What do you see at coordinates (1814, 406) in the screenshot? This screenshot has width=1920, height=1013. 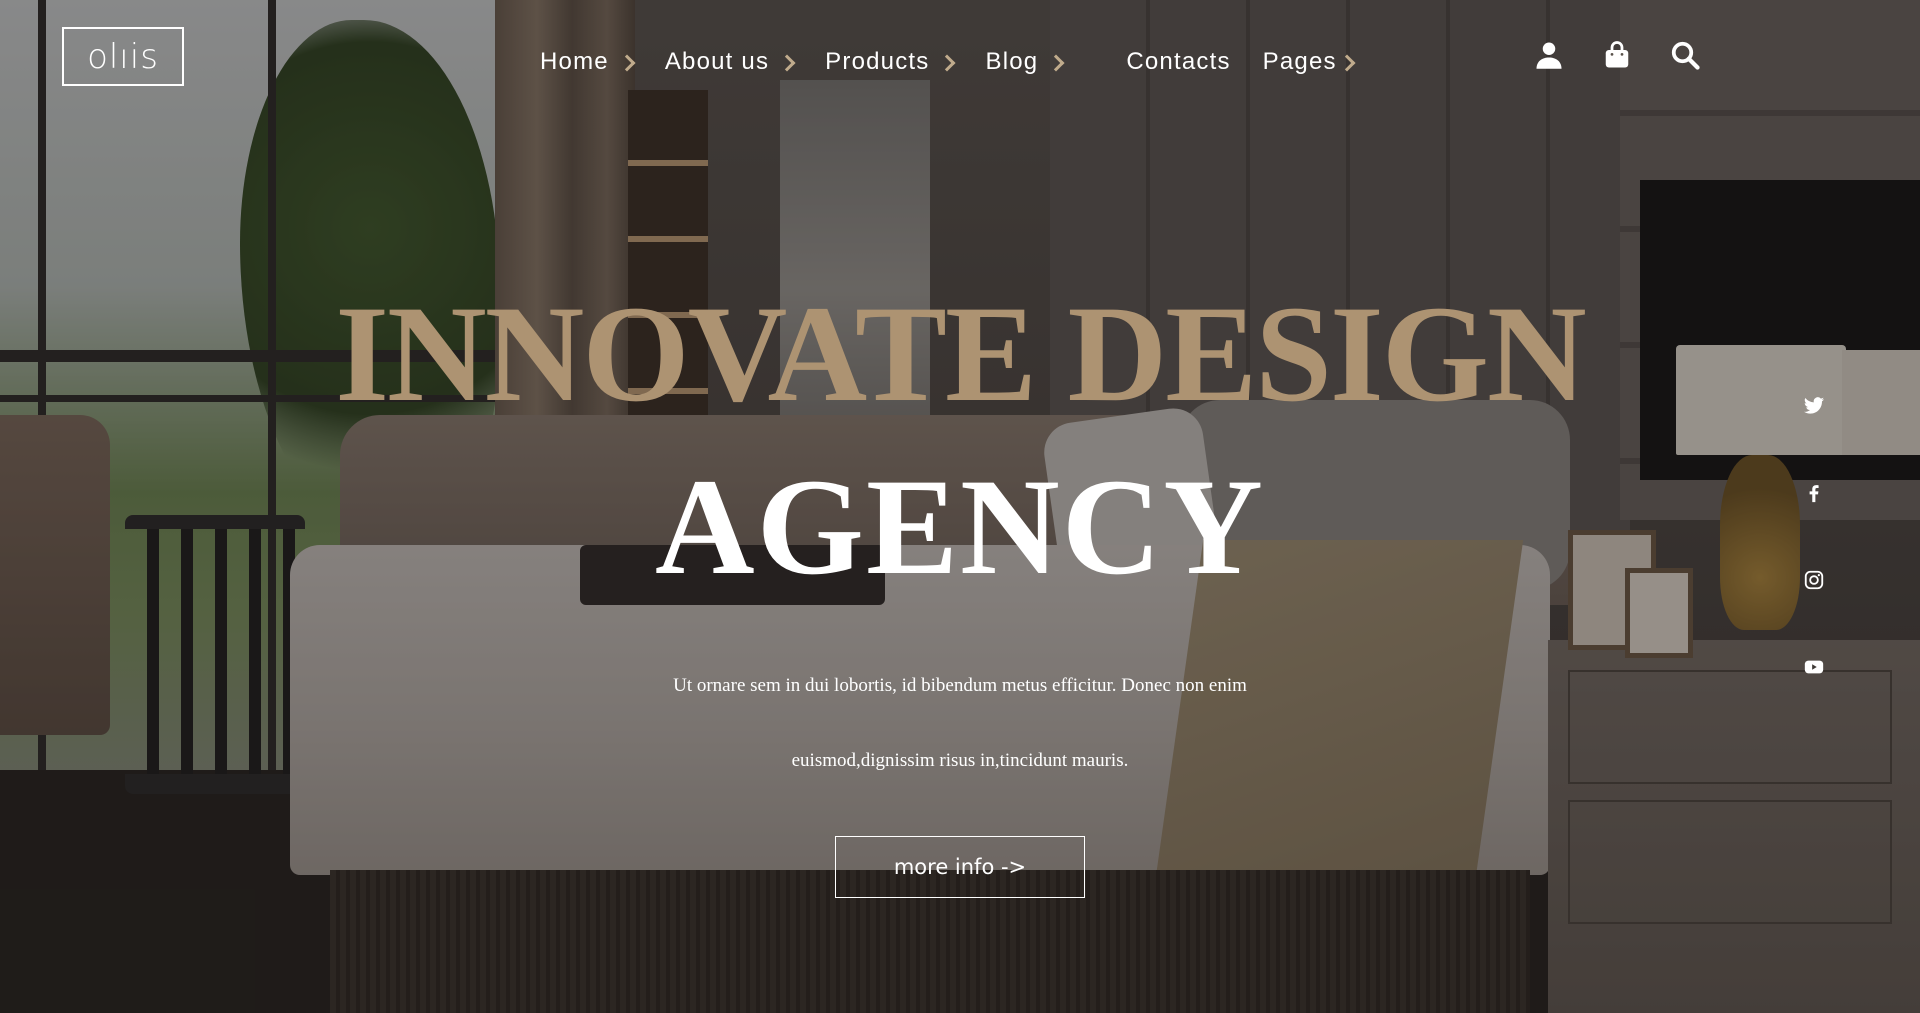 I see `twitter-icon` at bounding box center [1814, 406].